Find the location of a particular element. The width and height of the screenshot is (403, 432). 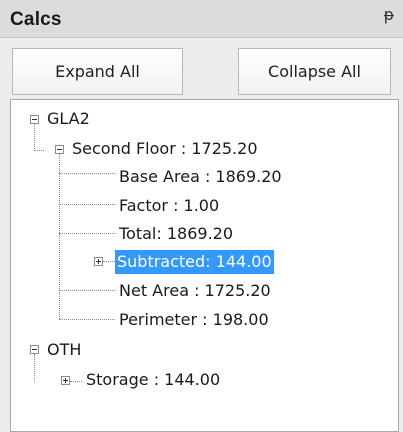

panel-title: Calcs is located at coordinates (36, 19).